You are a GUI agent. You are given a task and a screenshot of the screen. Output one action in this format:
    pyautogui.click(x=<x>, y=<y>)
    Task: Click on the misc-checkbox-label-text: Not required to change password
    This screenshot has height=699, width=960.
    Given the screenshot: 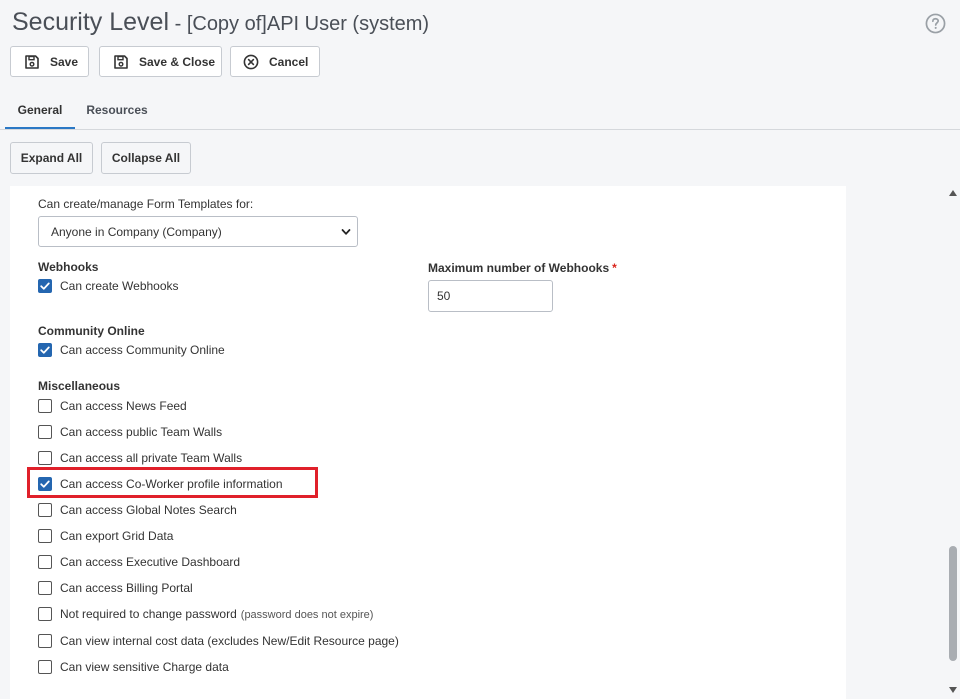 What is the action you would take?
    pyautogui.click(x=148, y=614)
    